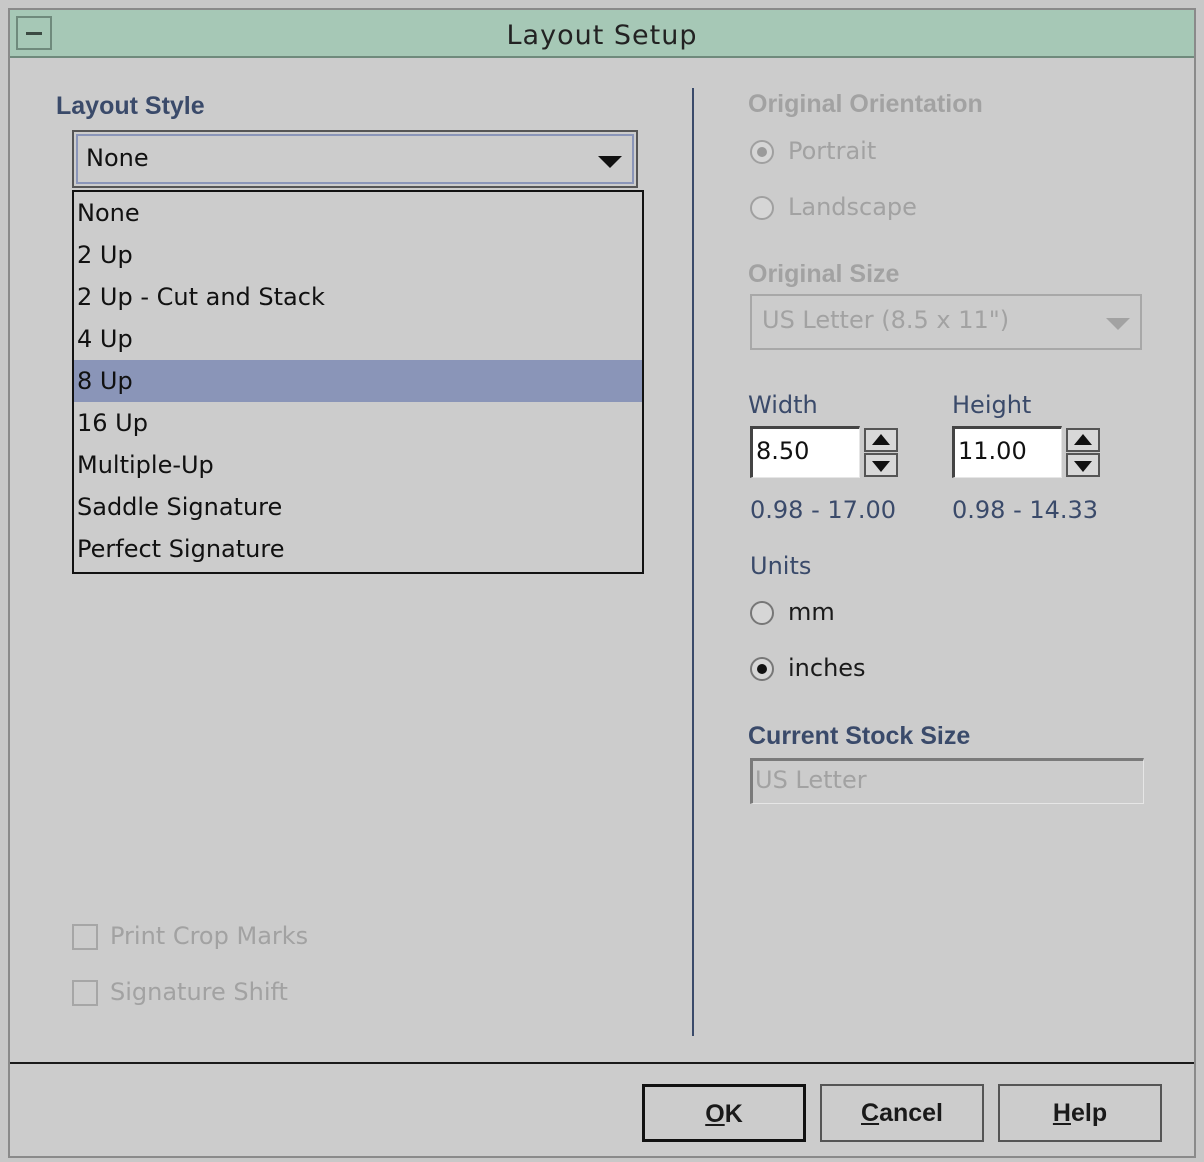  What do you see at coordinates (117, 158) in the screenshot?
I see `layout-style-selected: None` at bounding box center [117, 158].